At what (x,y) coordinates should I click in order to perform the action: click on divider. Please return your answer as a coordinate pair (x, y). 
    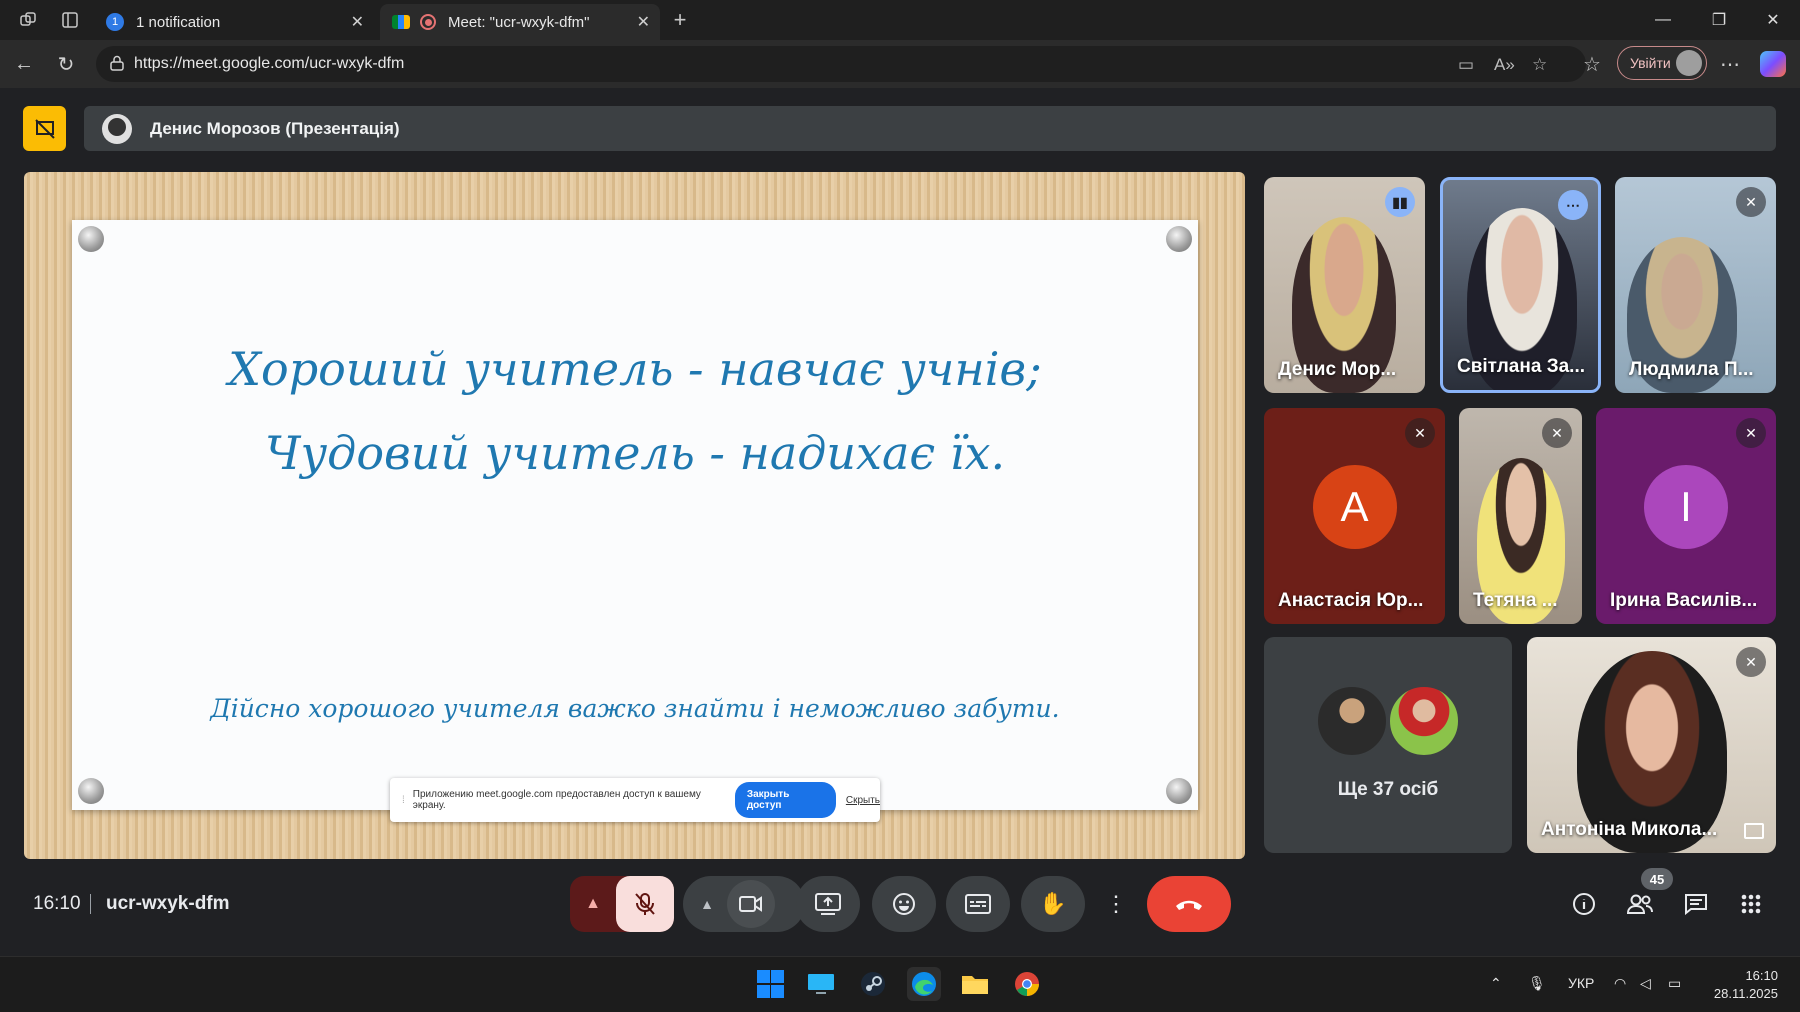
    Looking at the image, I should click on (90, 904).